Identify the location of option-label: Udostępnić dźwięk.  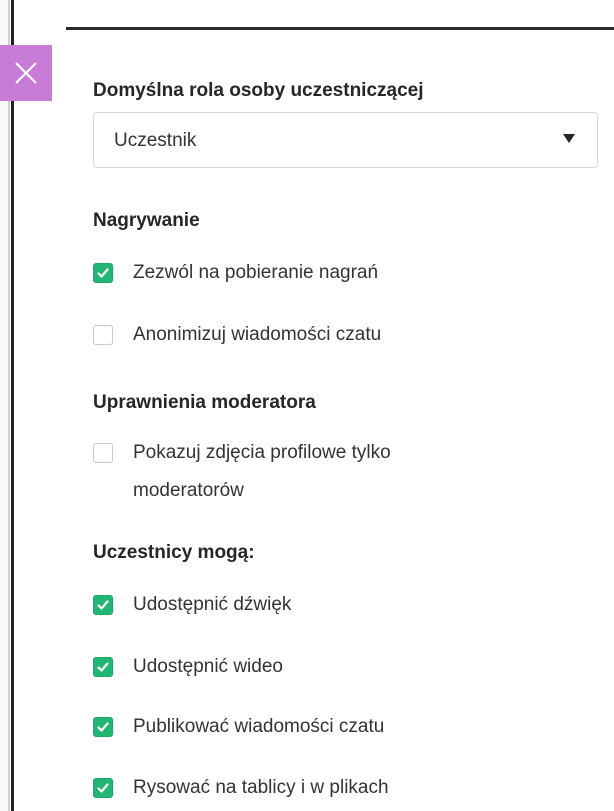
(212, 604).